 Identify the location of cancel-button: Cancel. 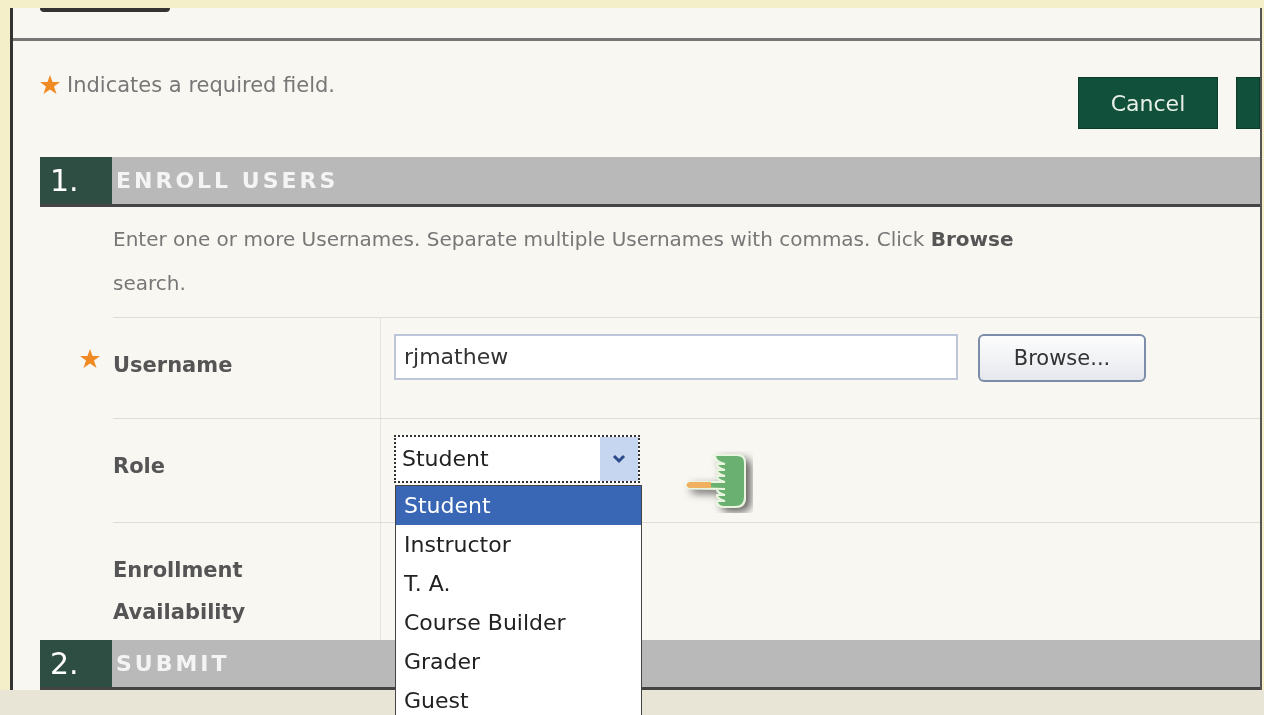
(1148, 103).